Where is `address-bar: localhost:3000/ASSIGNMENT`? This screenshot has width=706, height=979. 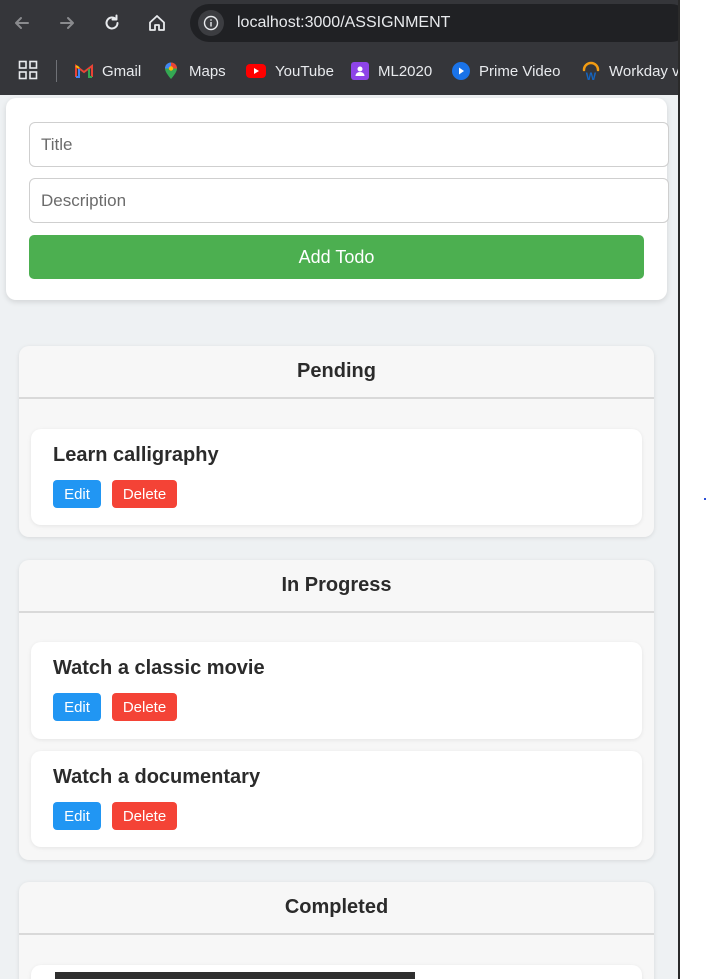 address-bar: localhost:3000/ASSIGNMENT is located at coordinates (440, 23).